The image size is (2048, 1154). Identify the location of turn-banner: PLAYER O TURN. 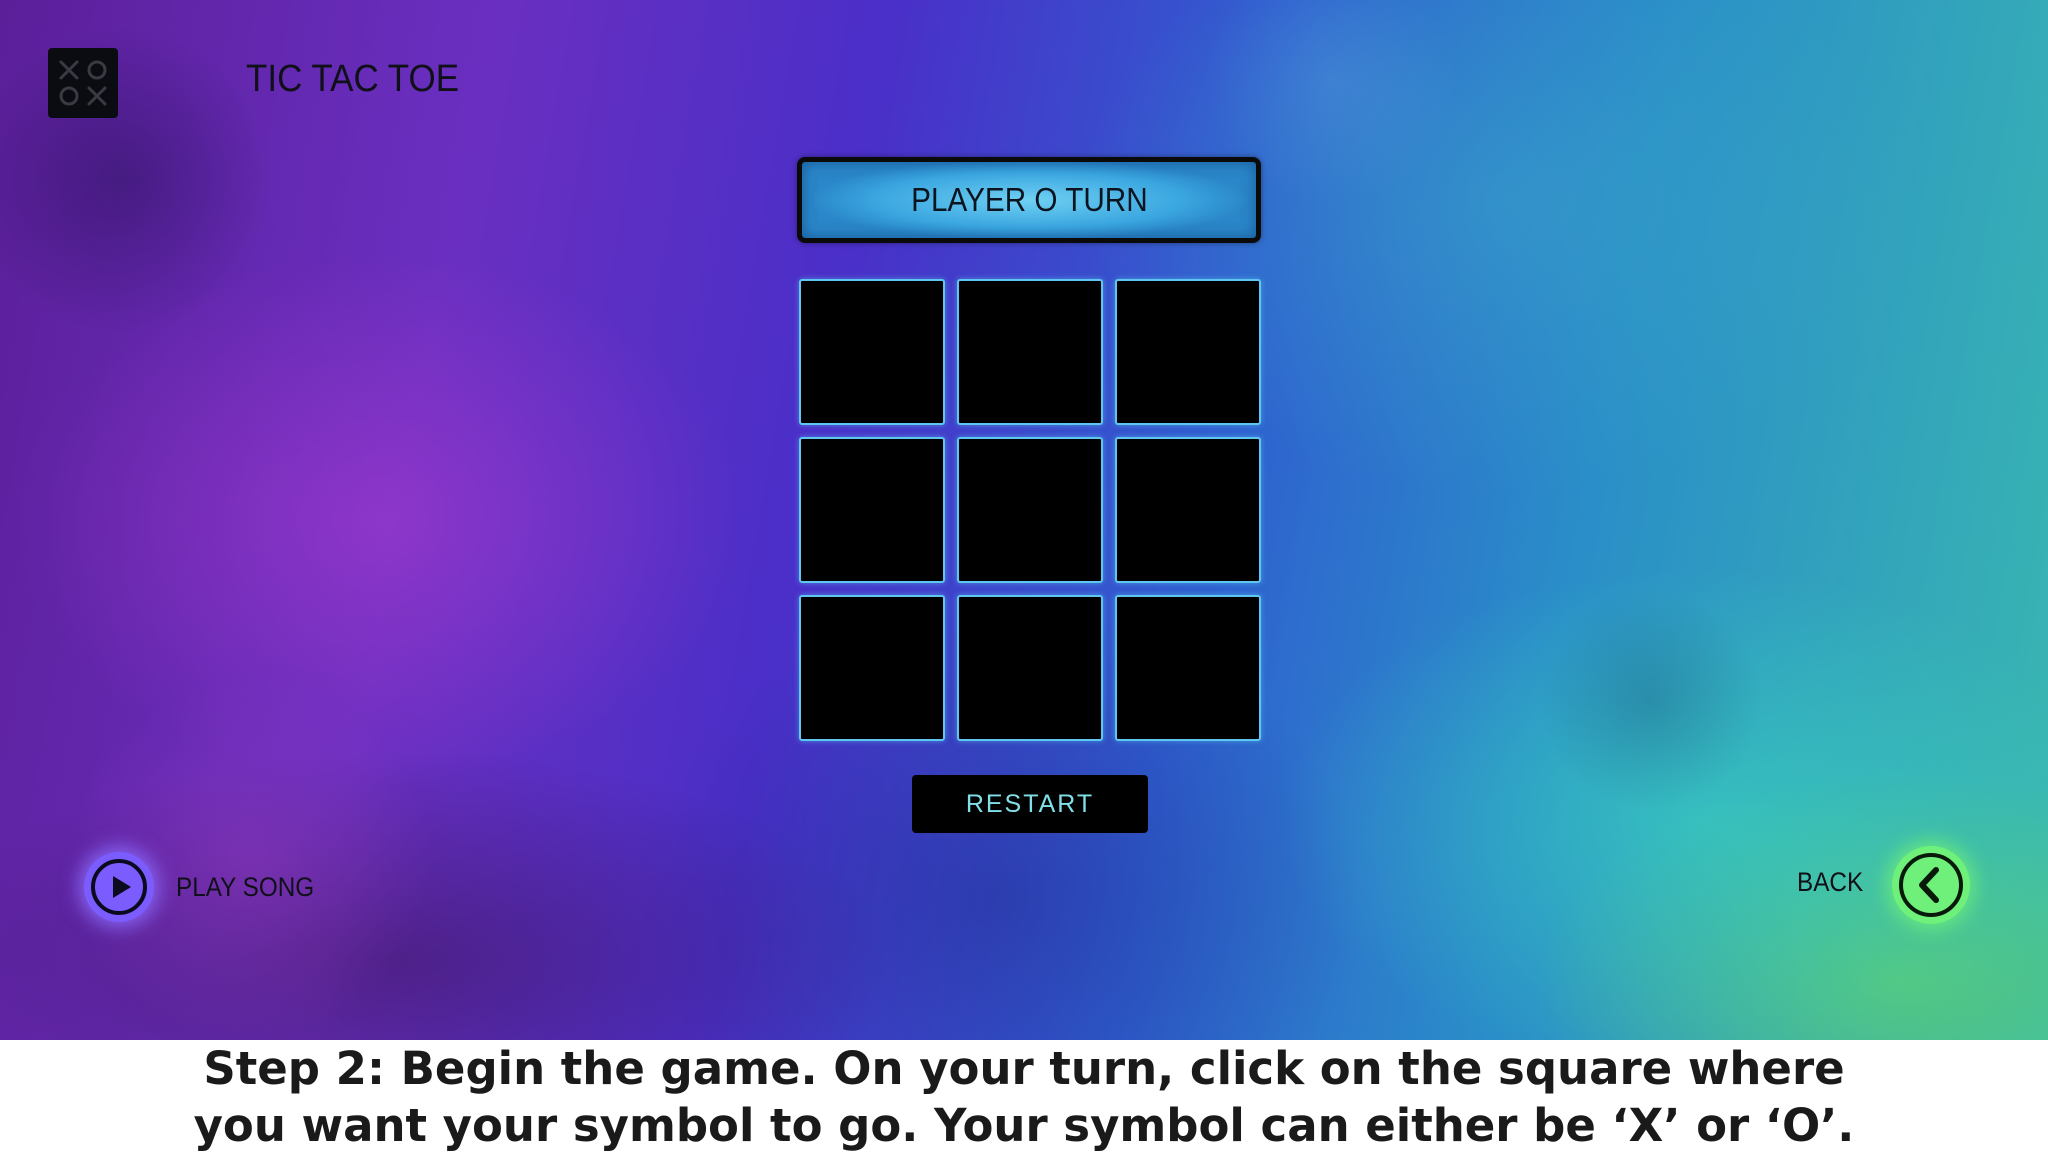
(1029, 200).